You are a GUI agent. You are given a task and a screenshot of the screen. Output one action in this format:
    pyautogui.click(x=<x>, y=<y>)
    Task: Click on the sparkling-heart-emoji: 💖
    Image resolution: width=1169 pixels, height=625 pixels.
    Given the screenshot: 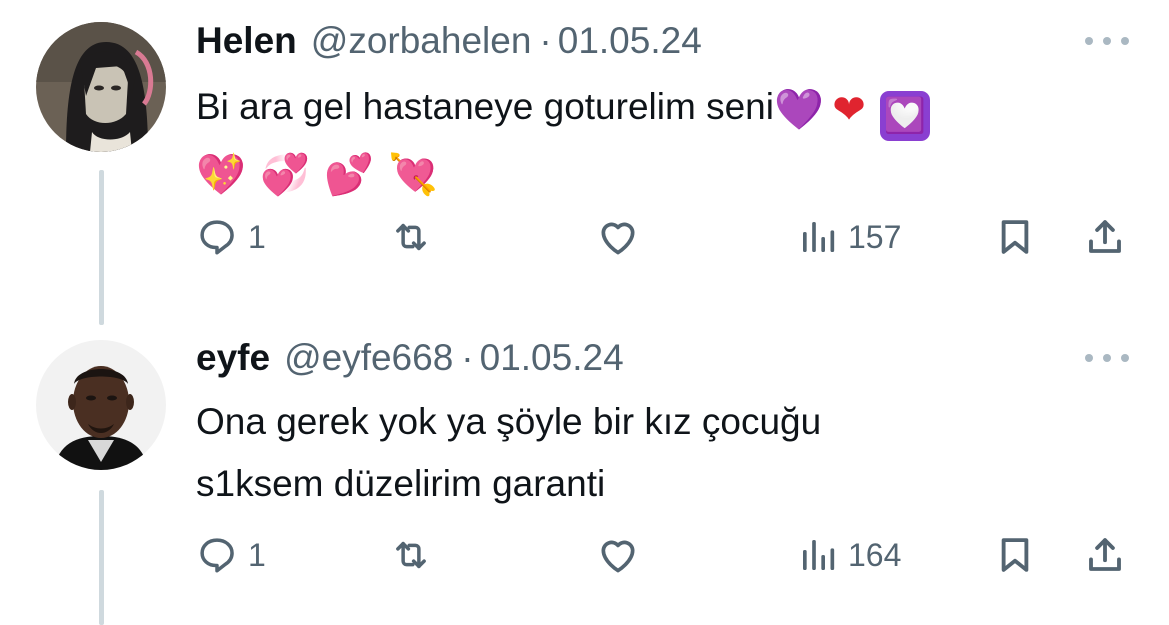 What is the action you would take?
    pyautogui.click(x=221, y=175)
    